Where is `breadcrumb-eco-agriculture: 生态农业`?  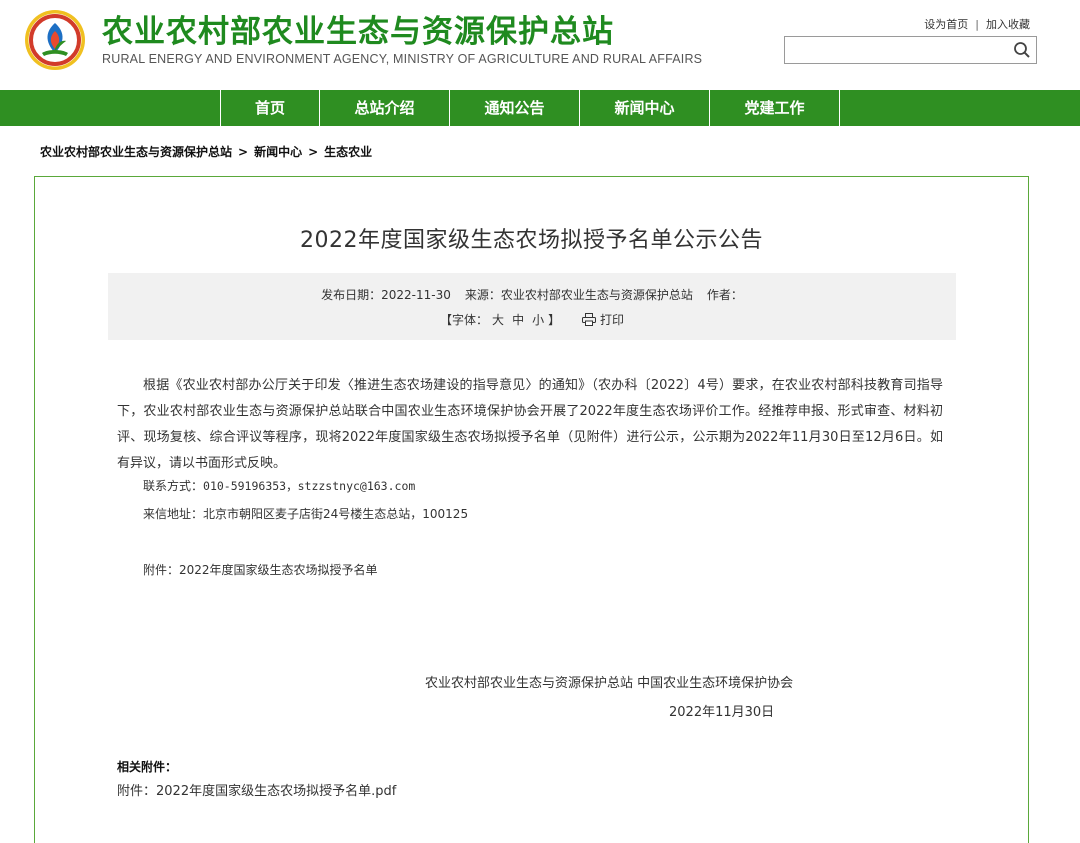 breadcrumb-eco-agriculture: 生态农业 is located at coordinates (348, 152).